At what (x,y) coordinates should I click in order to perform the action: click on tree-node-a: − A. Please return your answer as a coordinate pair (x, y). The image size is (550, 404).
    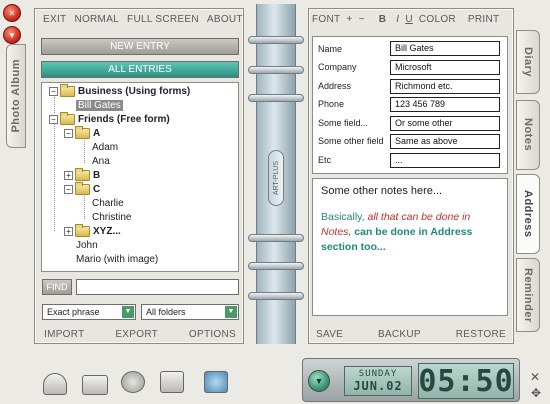
    Looking at the image, I should click on (82, 133).